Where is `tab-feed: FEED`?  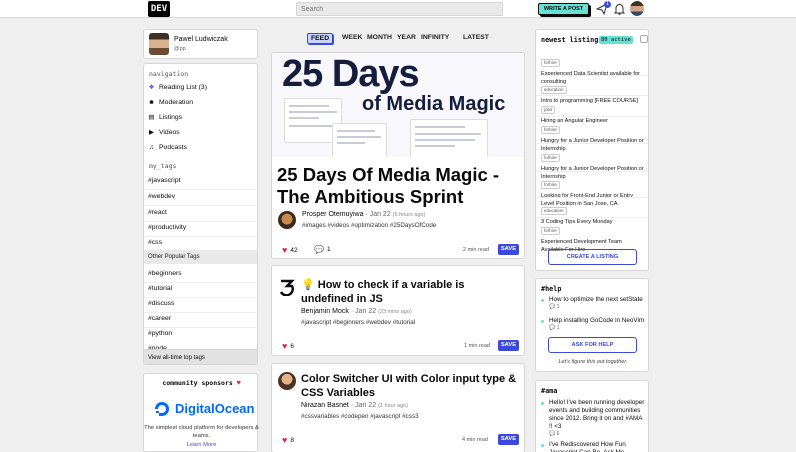
tab-feed: FEED is located at coordinates (320, 38).